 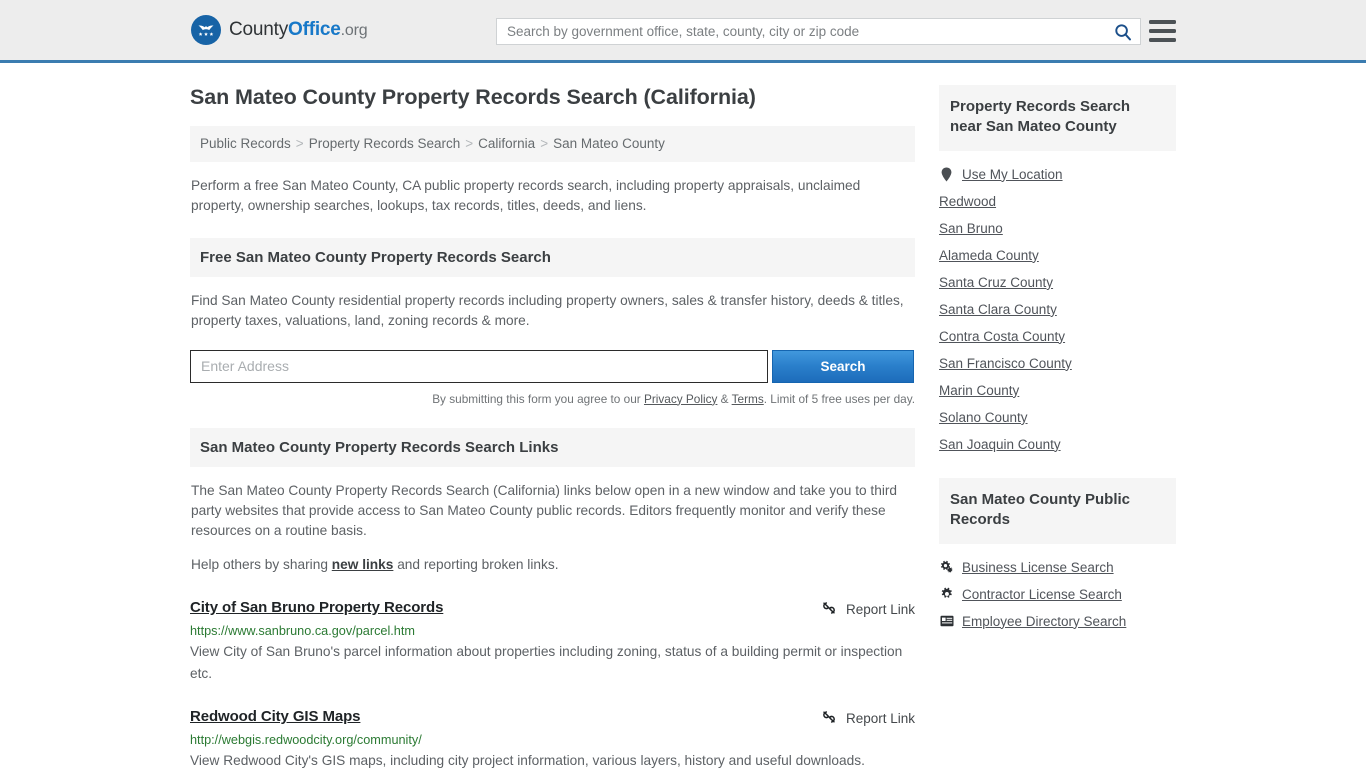 I want to click on sidebar-item-business-license-search: Business License Search, so click(x=1057, y=559).